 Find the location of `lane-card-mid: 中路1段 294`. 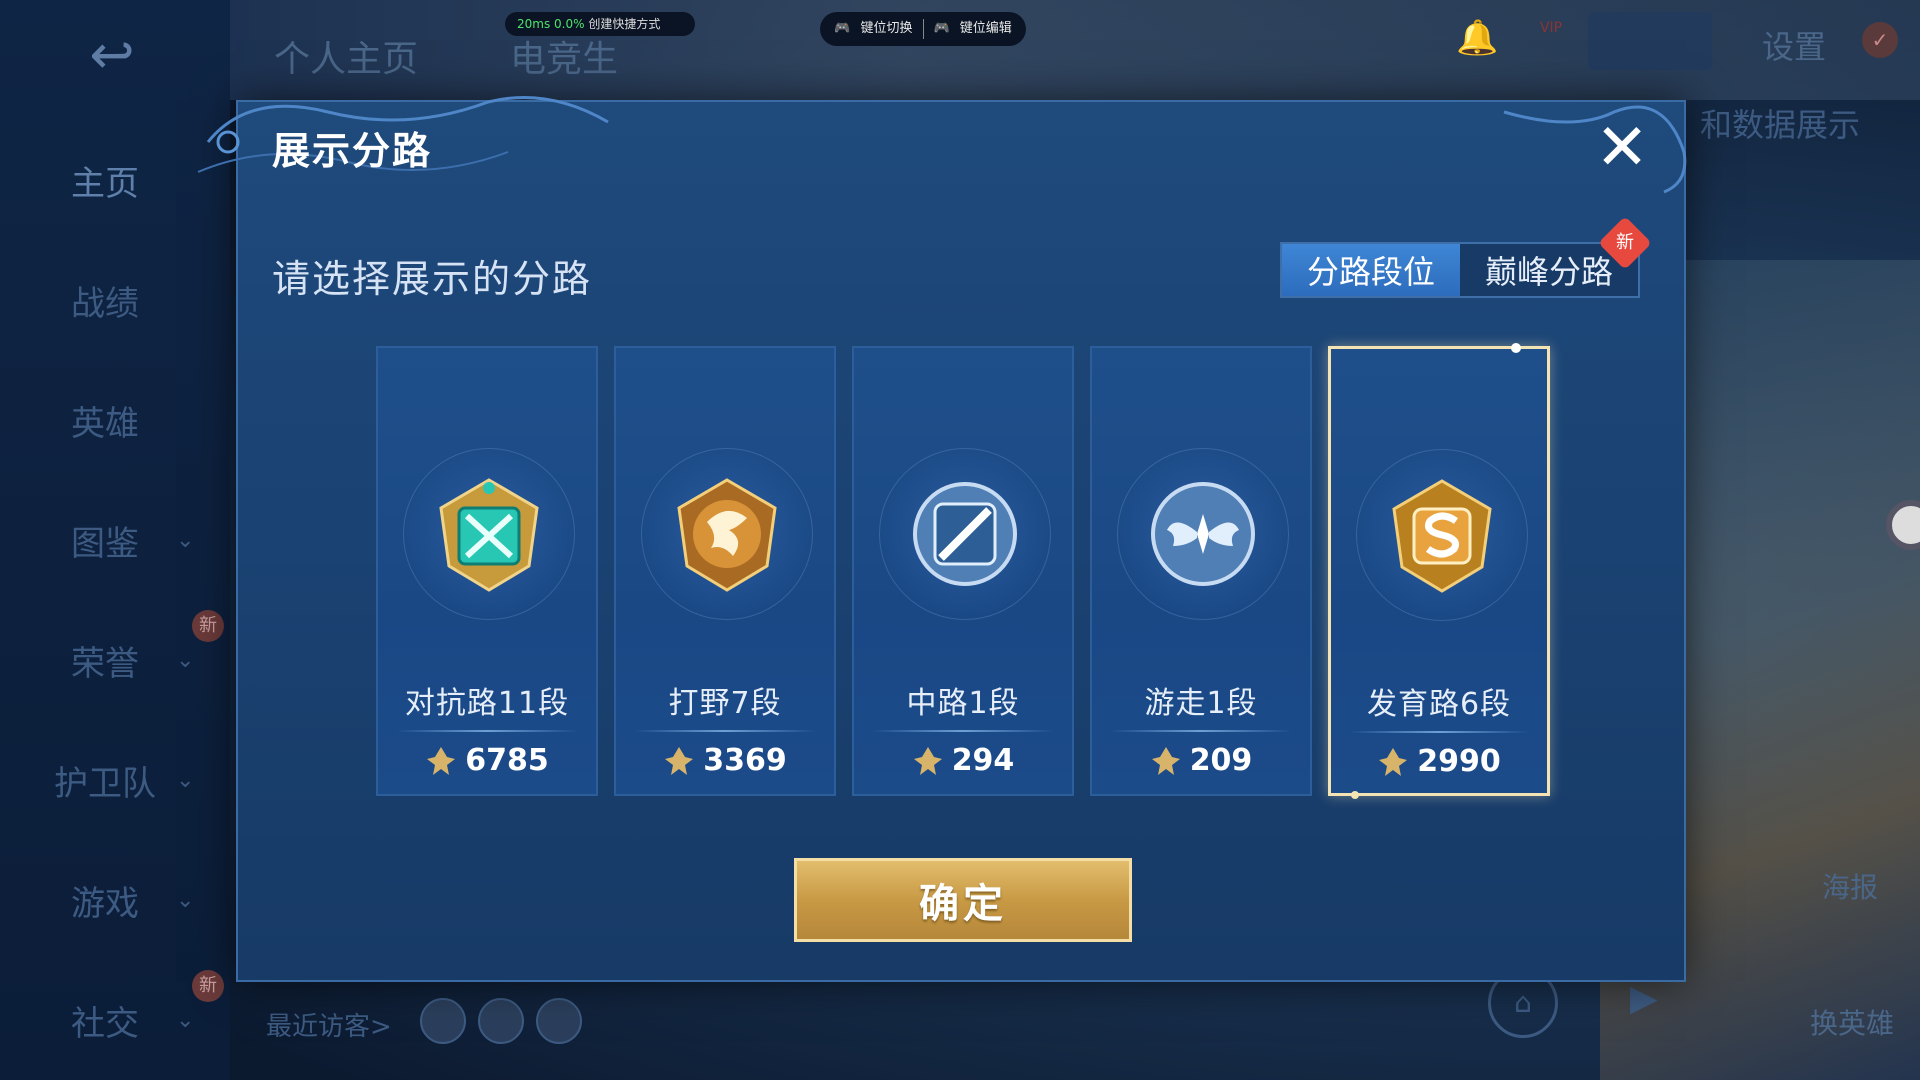

lane-card-mid: 中路1段 294 is located at coordinates (963, 571).